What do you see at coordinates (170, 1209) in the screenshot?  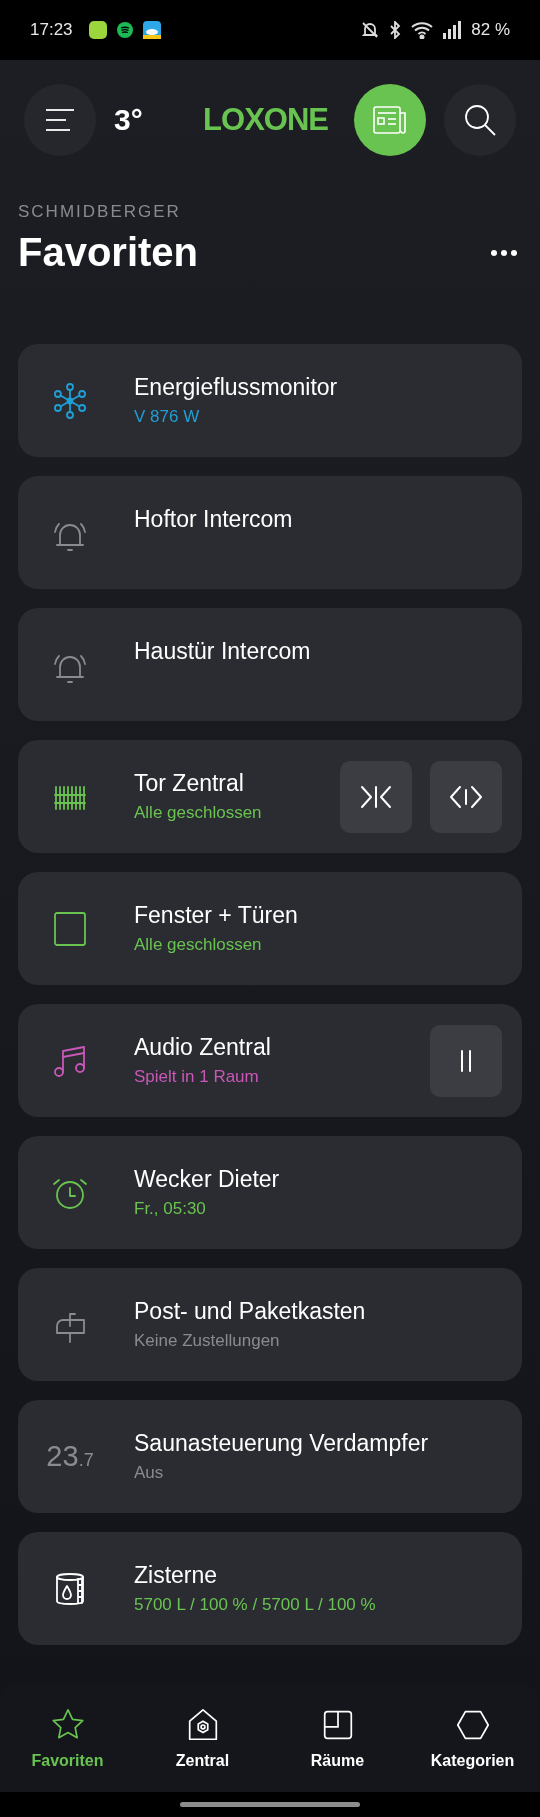 I see `card-status: Fr., 05:30` at bounding box center [170, 1209].